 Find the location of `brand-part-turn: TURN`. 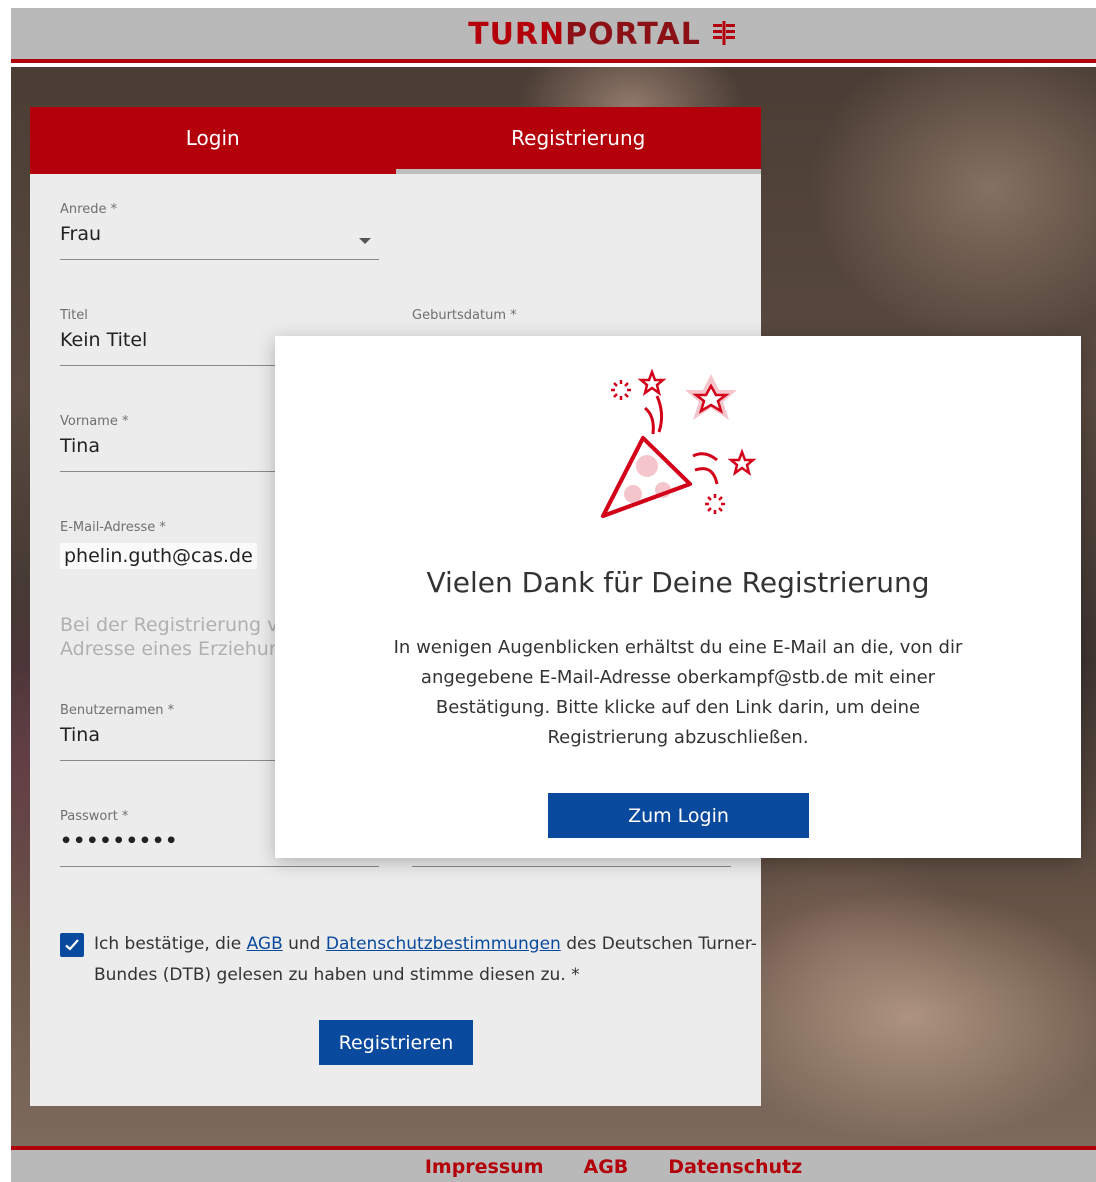

brand-part-turn: TURN is located at coordinates (517, 34).